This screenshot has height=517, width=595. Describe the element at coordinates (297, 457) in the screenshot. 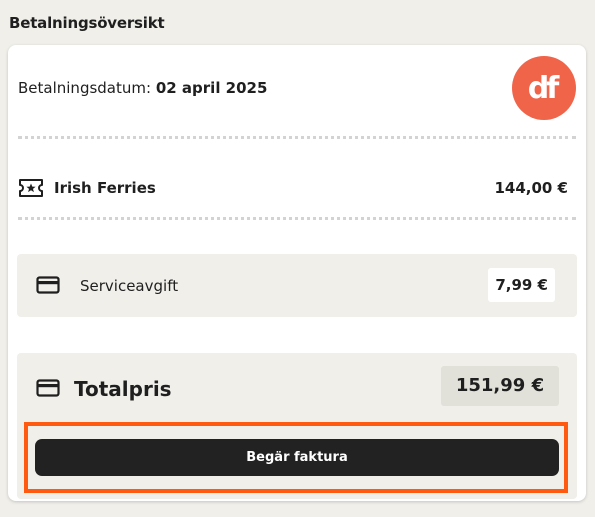

I see `request-invoice-button: Begär faktura` at that location.